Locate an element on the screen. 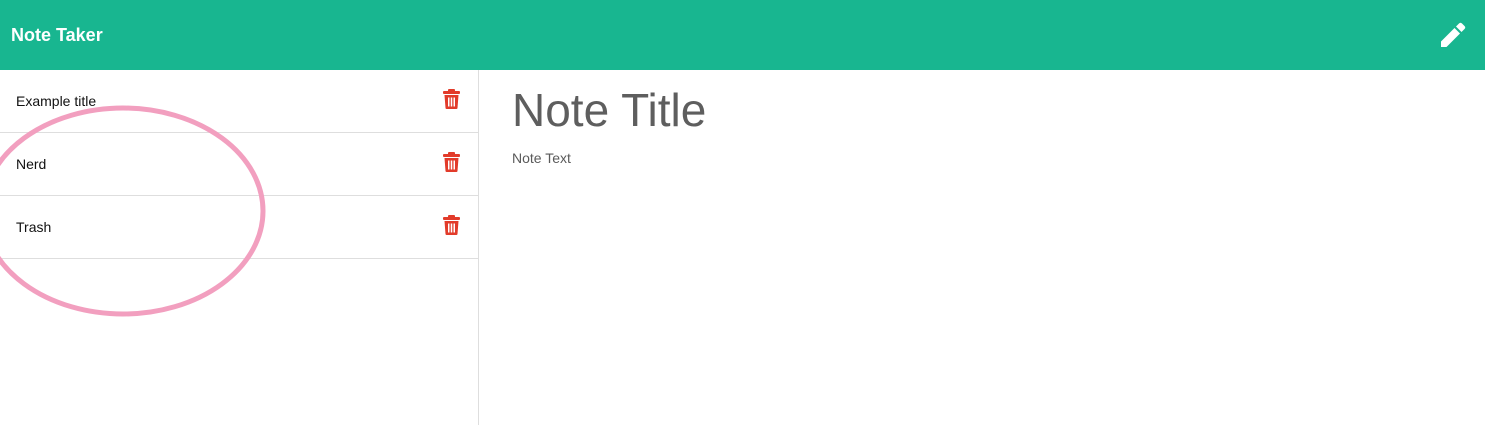 The height and width of the screenshot is (425, 1485). note-list-item: Example title is located at coordinates (239, 101).